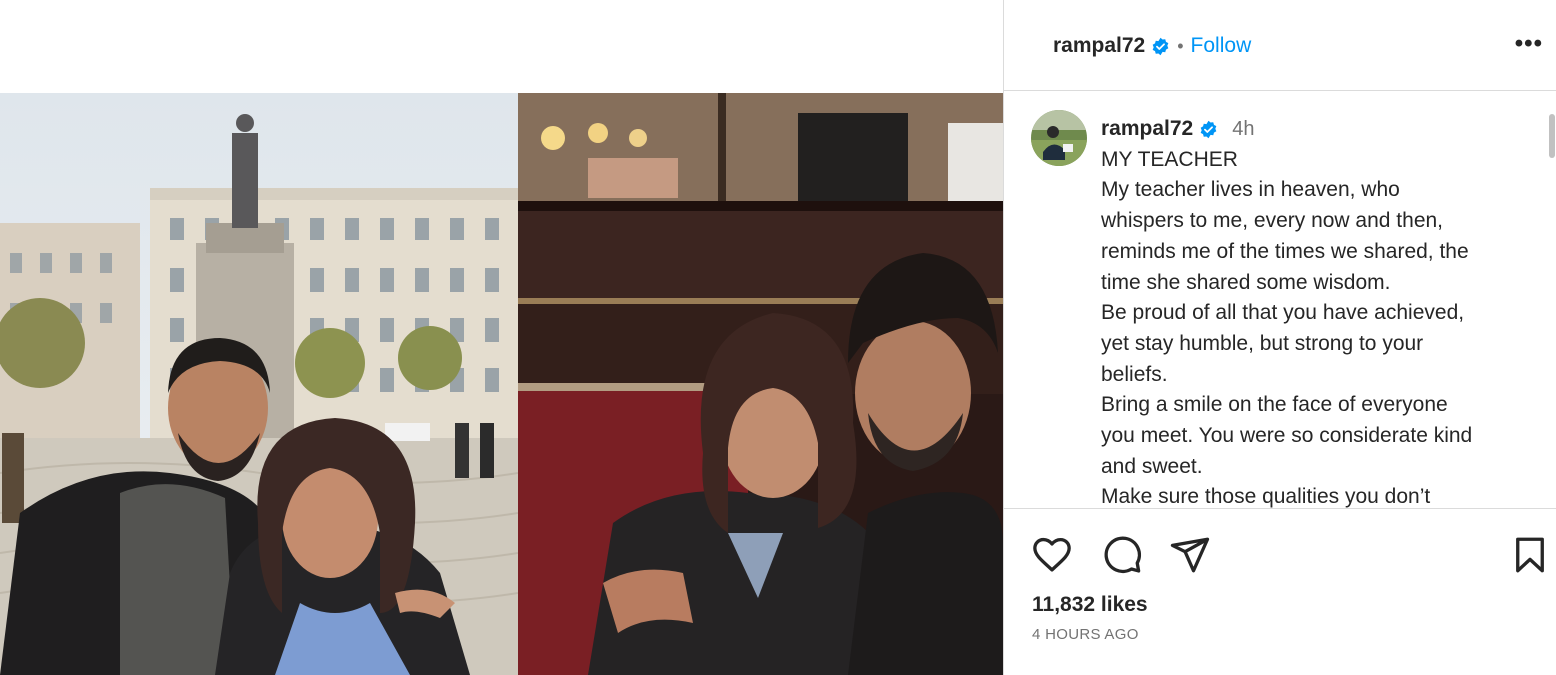  Describe the element at coordinates (1274, 405) in the screenshot. I see `caption-line: Bring a smile on the face of everyone` at that location.